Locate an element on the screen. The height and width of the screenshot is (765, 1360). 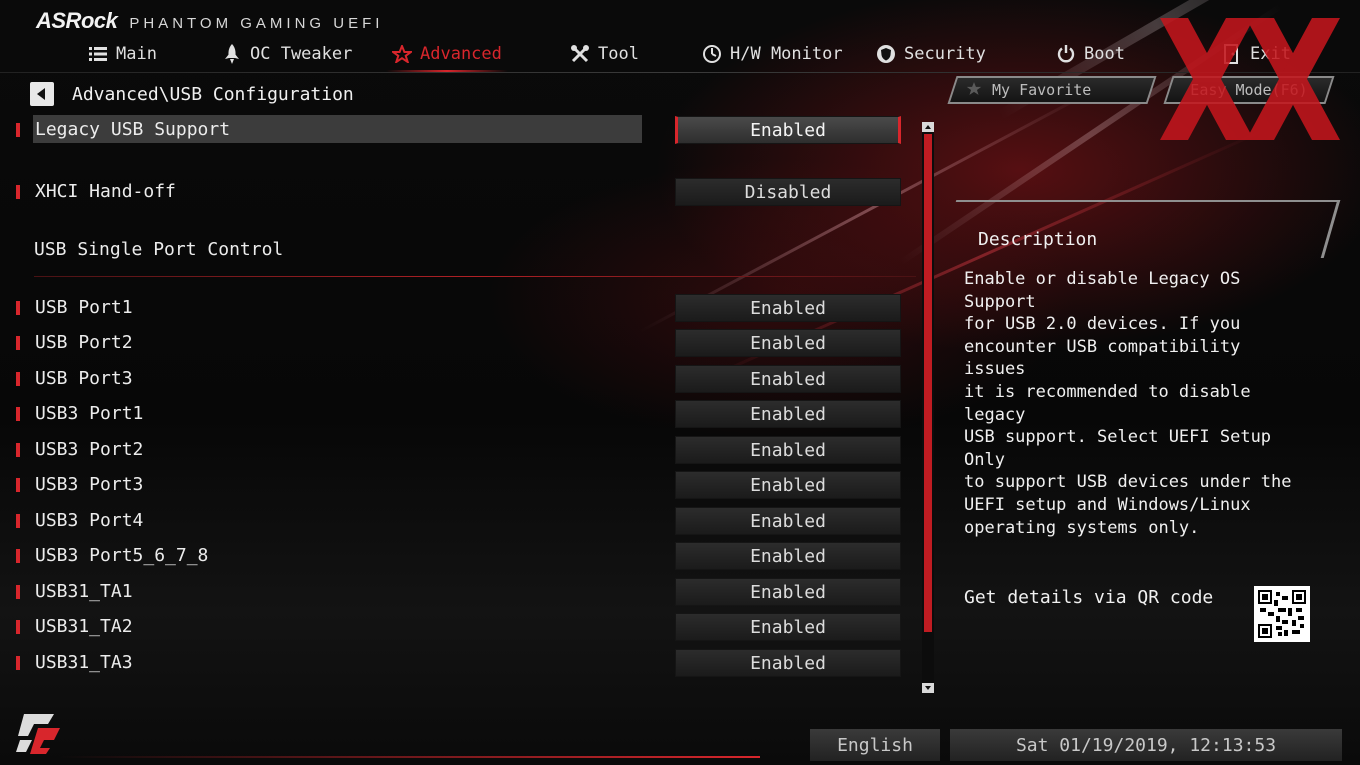
rocket-icon is located at coordinates (232, 54).